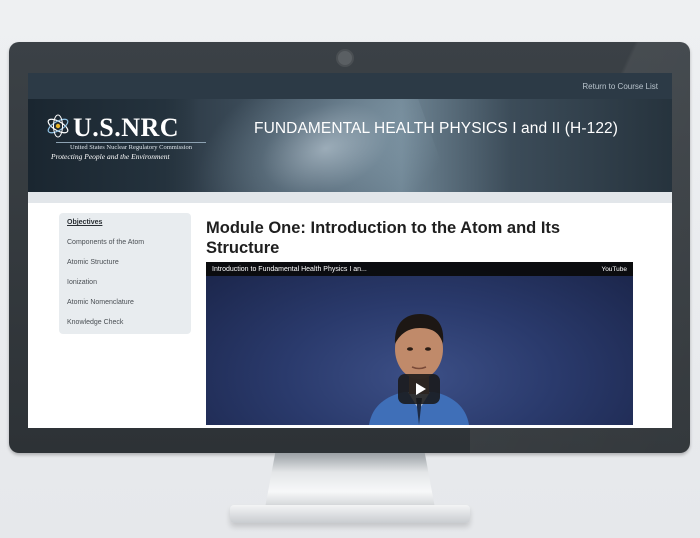  What do you see at coordinates (350, 86) in the screenshot?
I see `top-bar: Return to Course List` at bounding box center [350, 86].